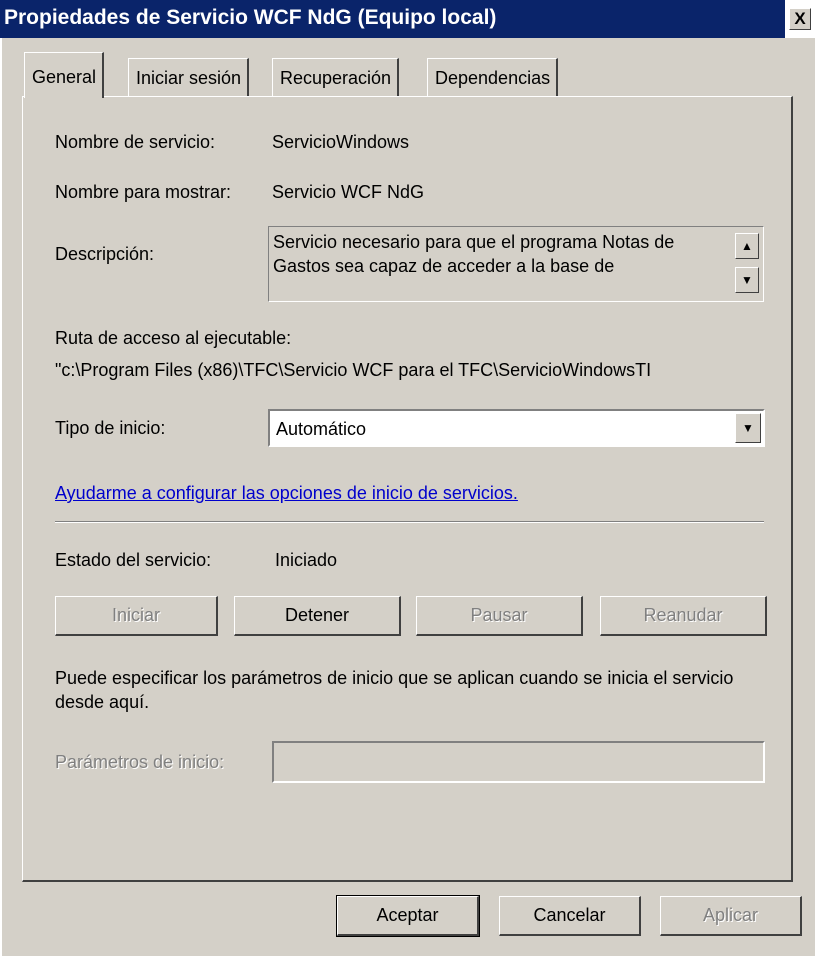  I want to click on status-value: Iniciado, so click(306, 560).